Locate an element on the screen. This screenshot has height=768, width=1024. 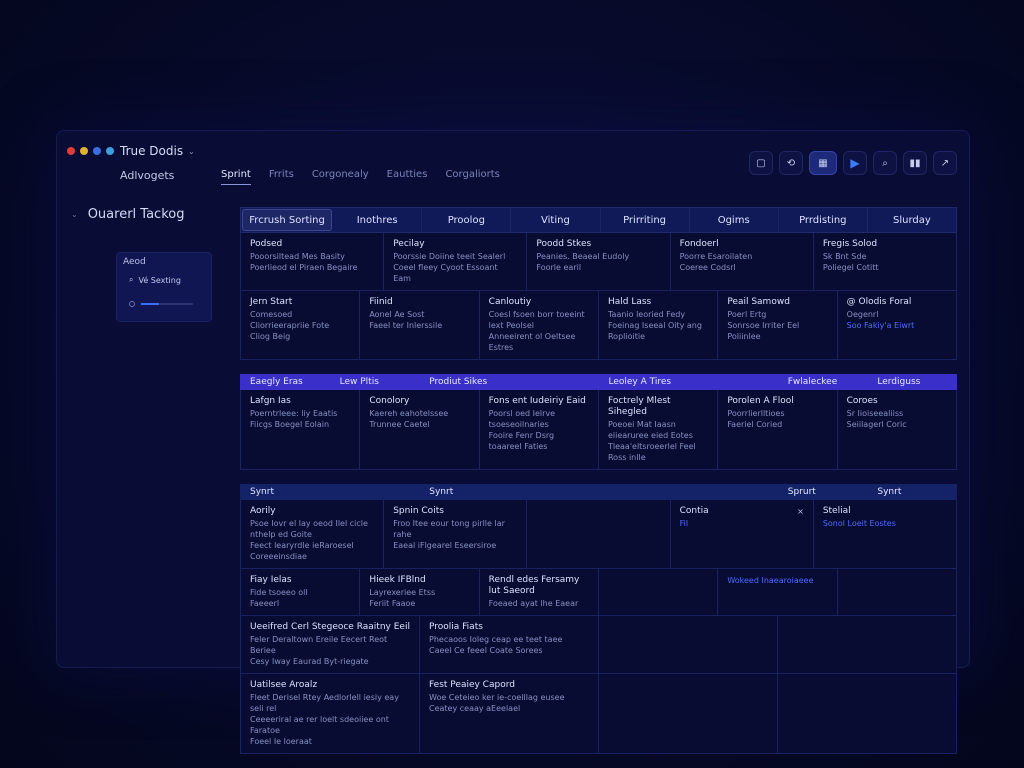
cell-title: Ueeifred Cerl Stegeoce Raaitny Eeil is located at coordinates (330, 627).